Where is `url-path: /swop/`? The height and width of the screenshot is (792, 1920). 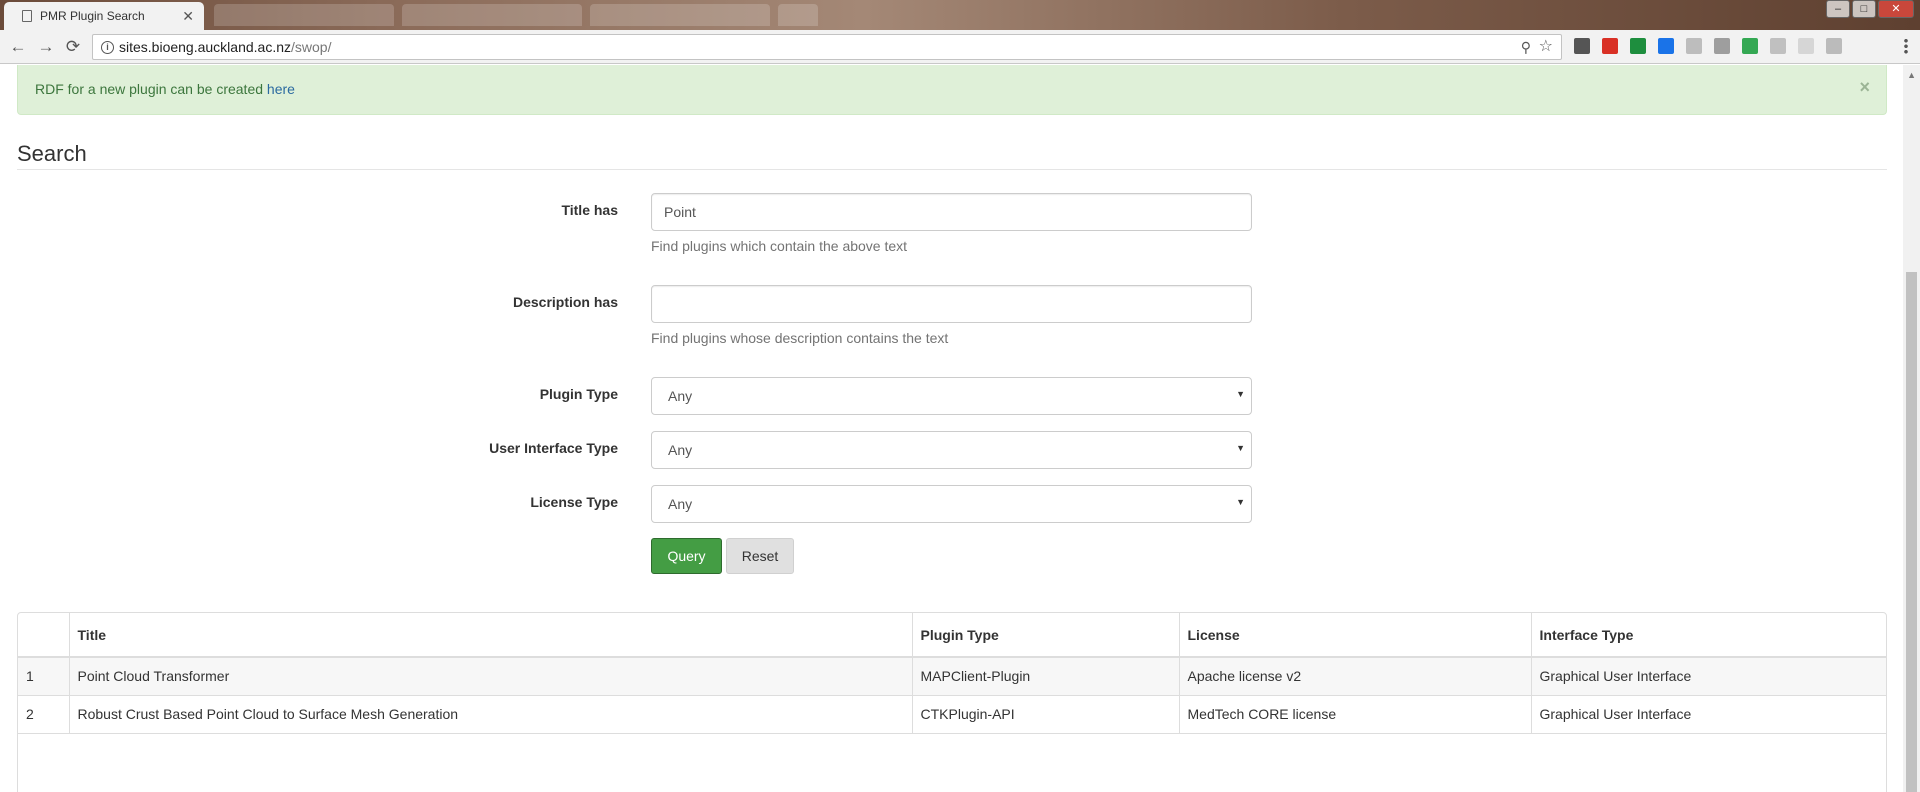 url-path: /swop/ is located at coordinates (311, 47).